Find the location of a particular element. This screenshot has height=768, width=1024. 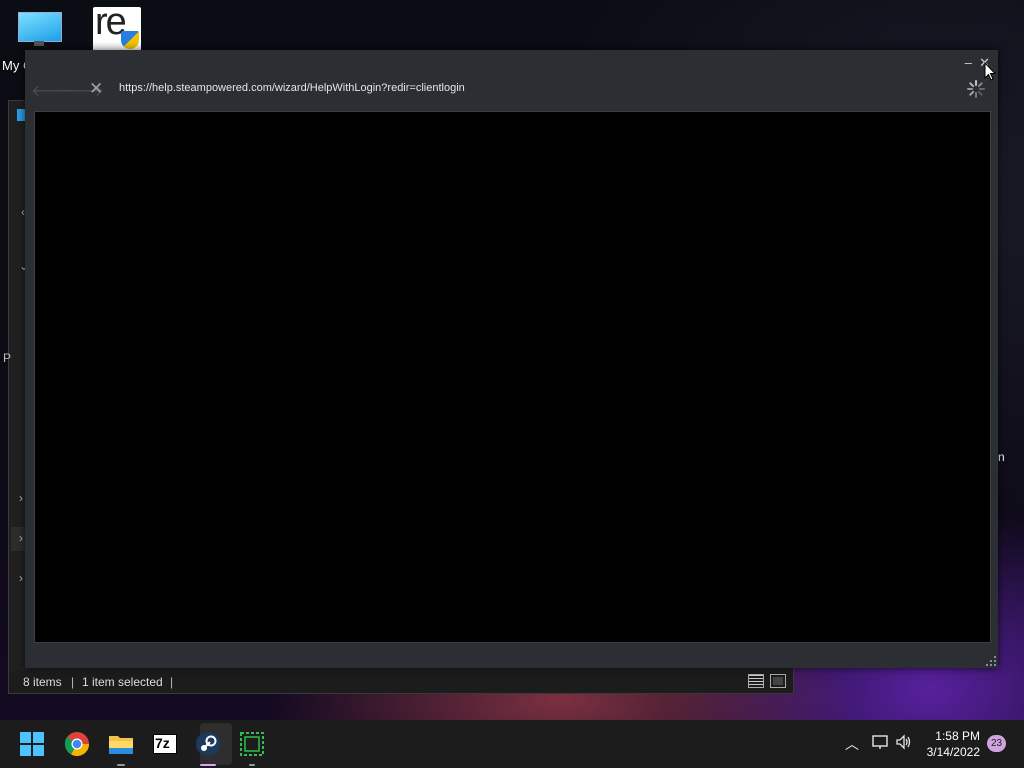

steam-icon is located at coordinates (208, 744).